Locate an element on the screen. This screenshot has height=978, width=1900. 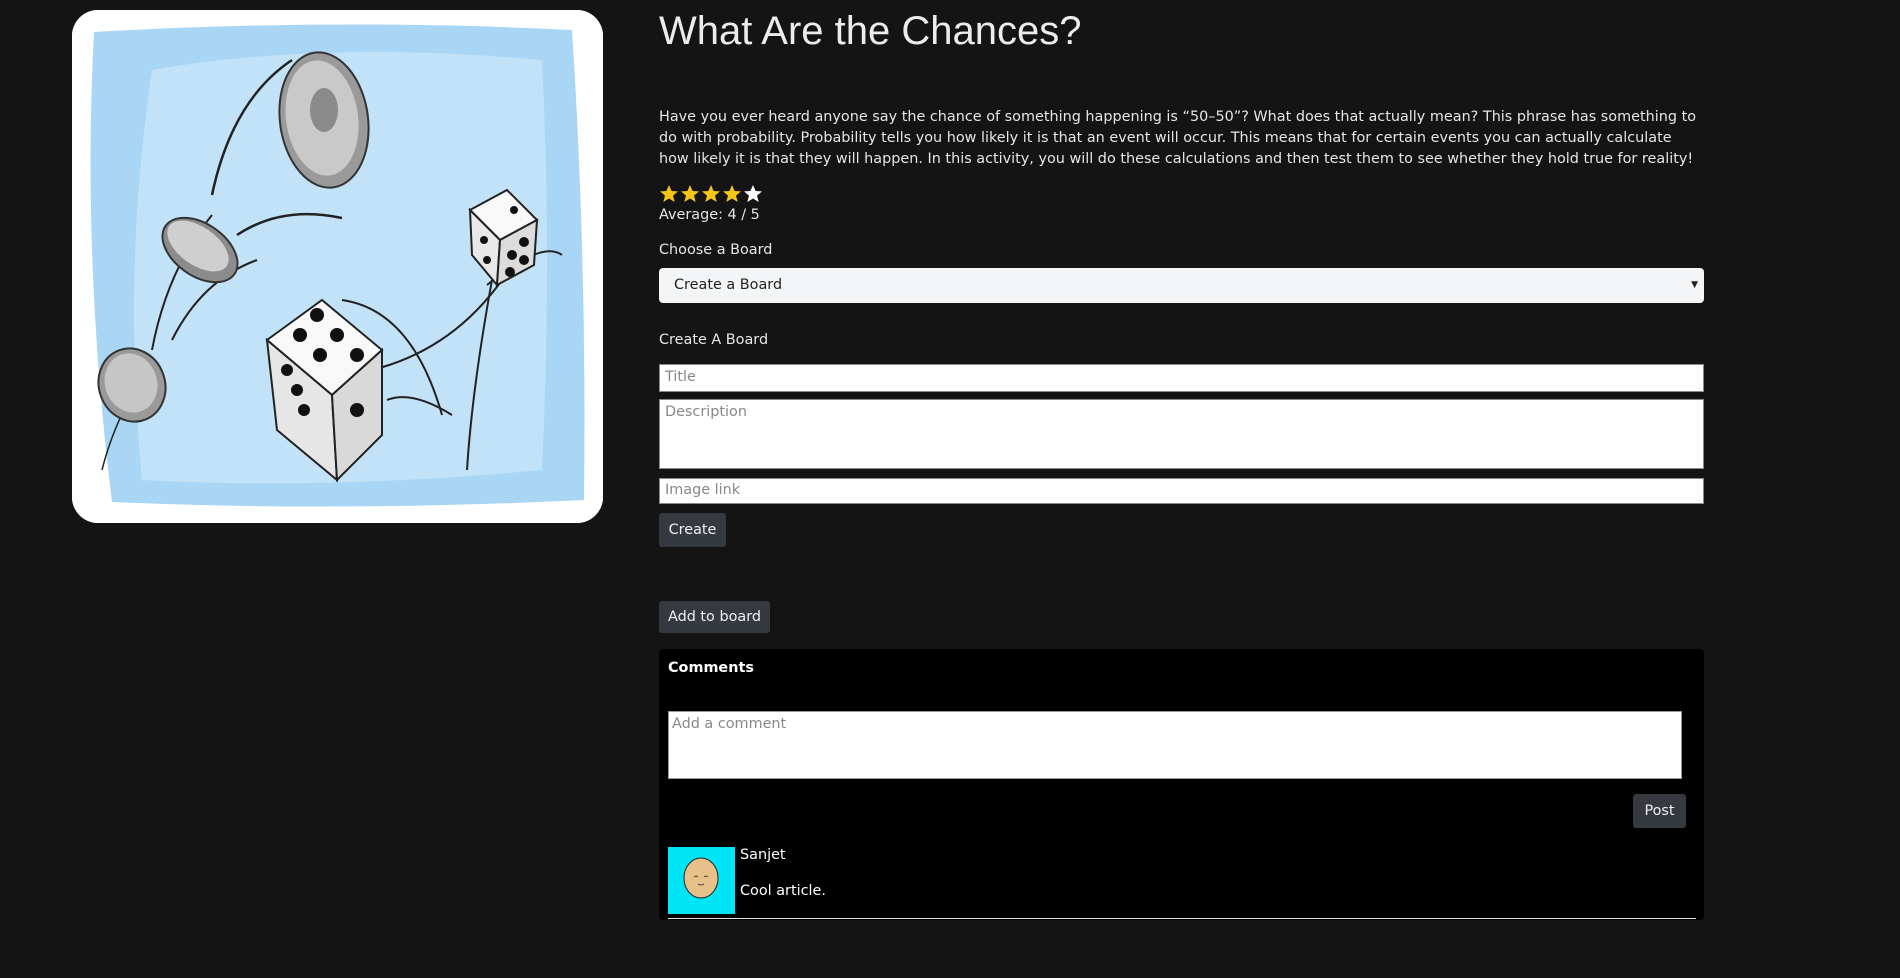
comment-author: Sanjet is located at coordinates (763, 855).